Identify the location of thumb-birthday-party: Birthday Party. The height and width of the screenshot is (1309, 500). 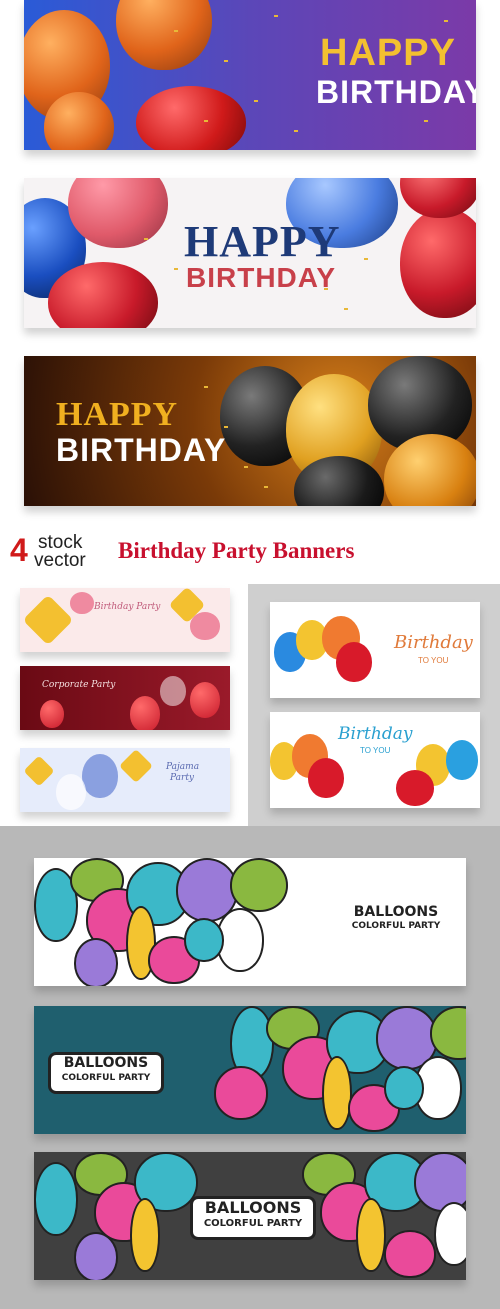
(125, 620).